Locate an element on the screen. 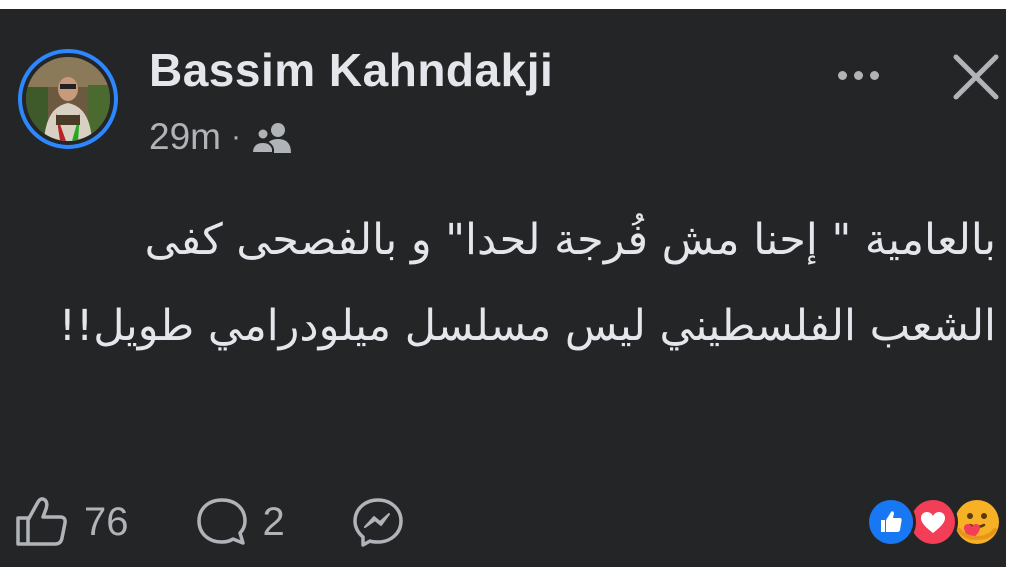 The width and height of the screenshot is (1011, 576). like-button: 76 is located at coordinates (71, 522).